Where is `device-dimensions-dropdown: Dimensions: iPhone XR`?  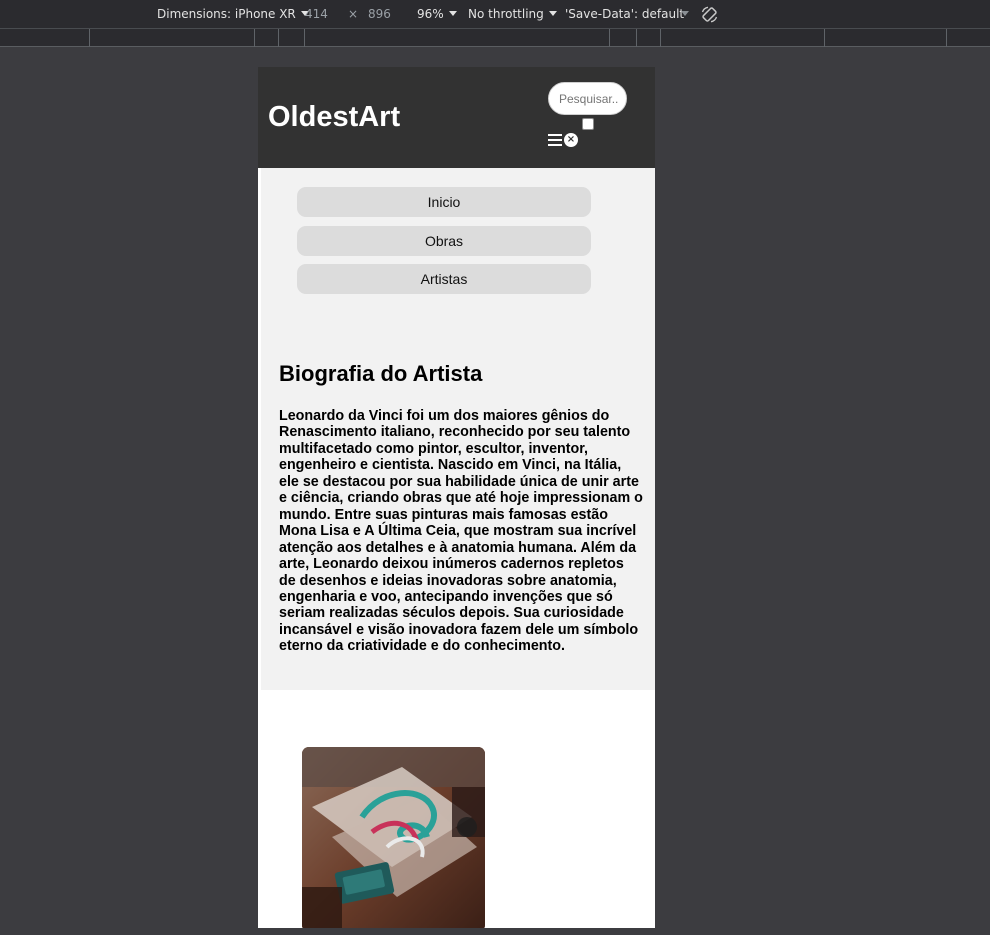
device-dimensions-dropdown: Dimensions: iPhone XR is located at coordinates (233, 14).